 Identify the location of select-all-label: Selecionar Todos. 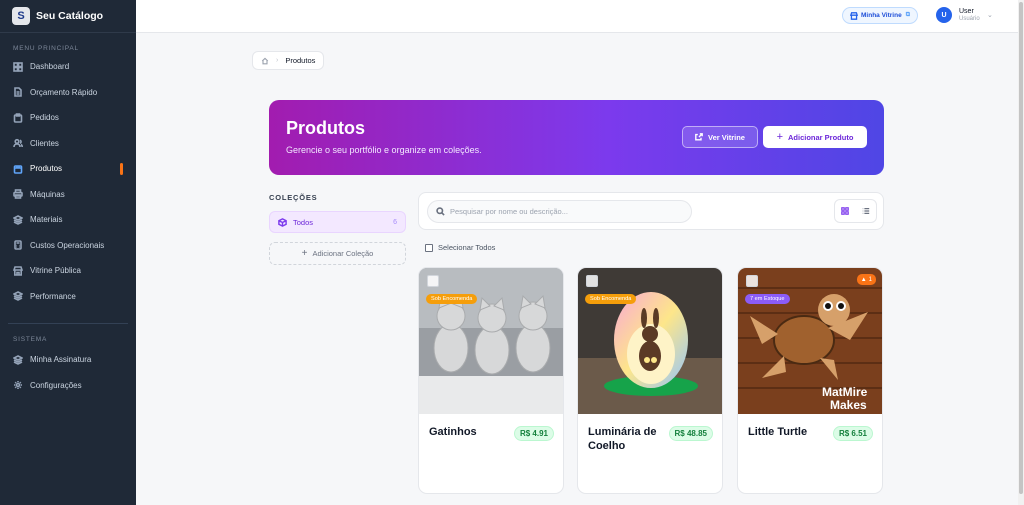
(467, 247).